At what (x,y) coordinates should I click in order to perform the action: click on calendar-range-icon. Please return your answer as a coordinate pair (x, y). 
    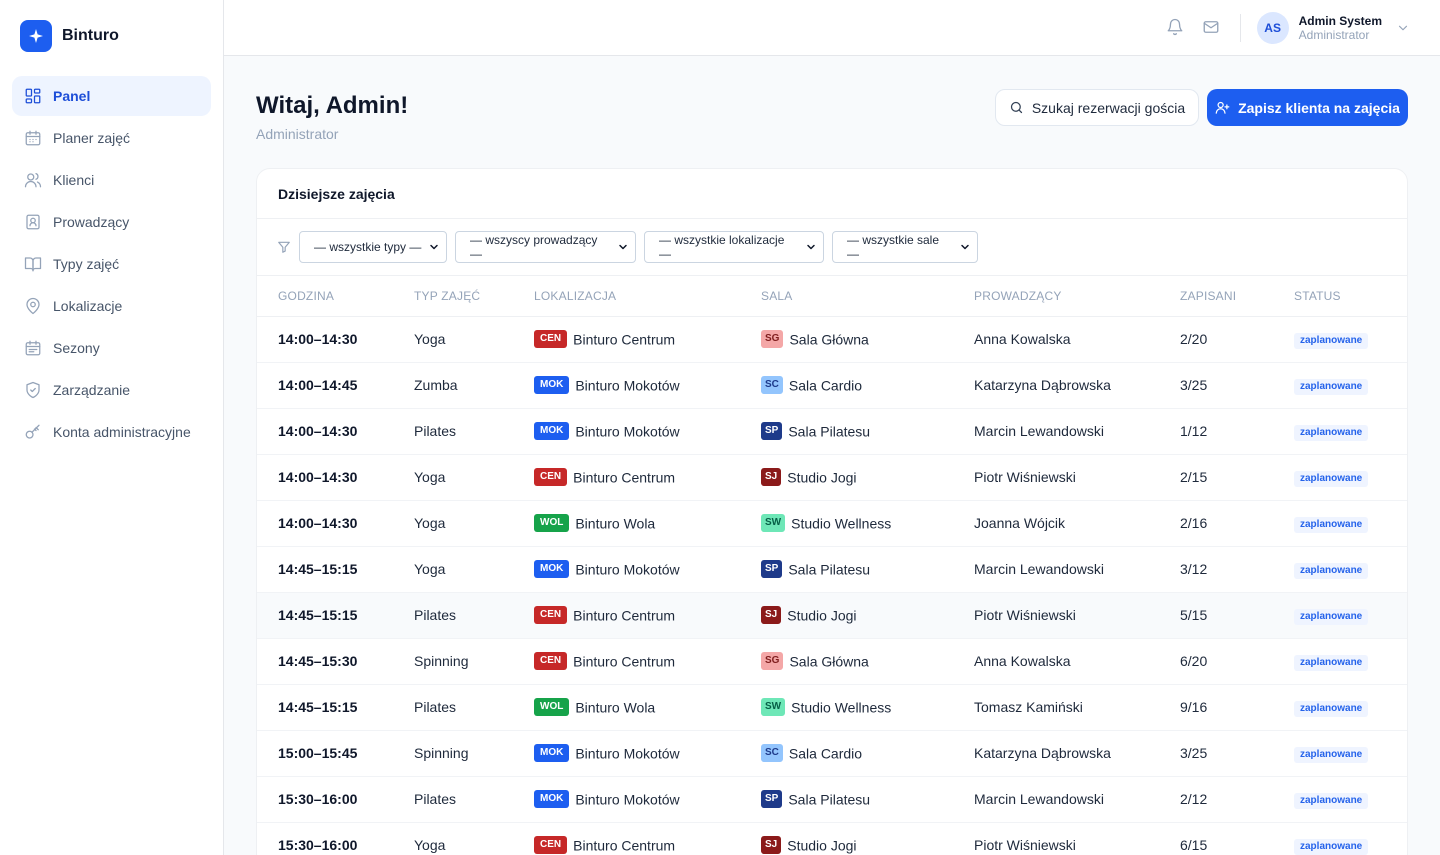
    Looking at the image, I should click on (33, 348).